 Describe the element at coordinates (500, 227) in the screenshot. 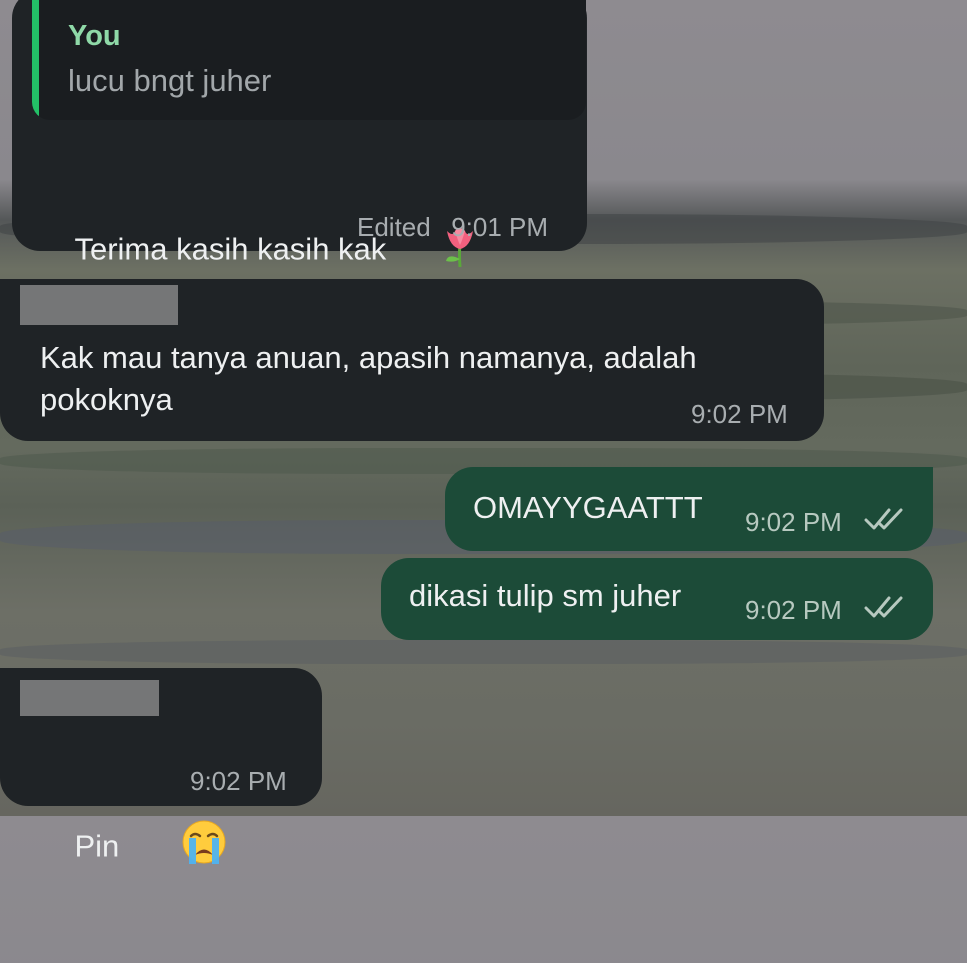

I see `message-time: 9:01 PM` at that location.